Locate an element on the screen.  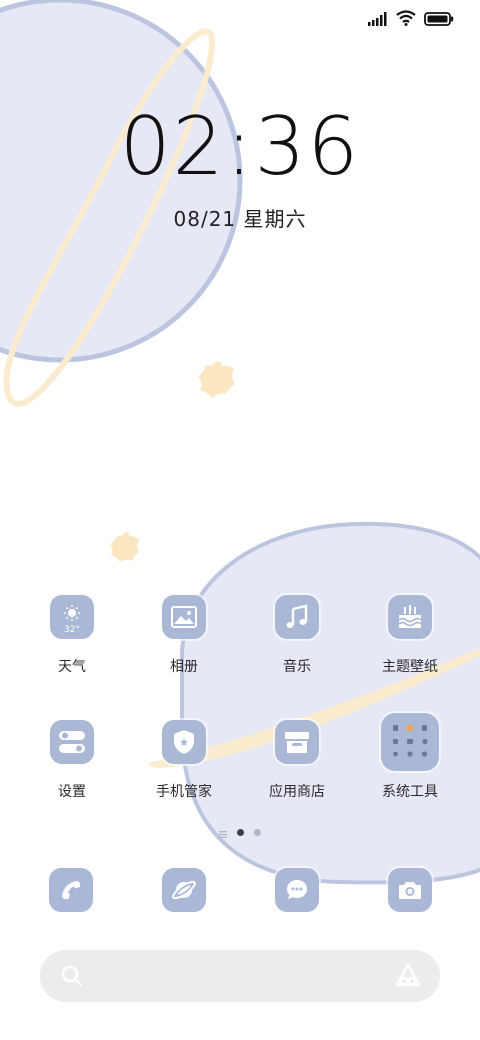
camera-icon is located at coordinates (410, 890).